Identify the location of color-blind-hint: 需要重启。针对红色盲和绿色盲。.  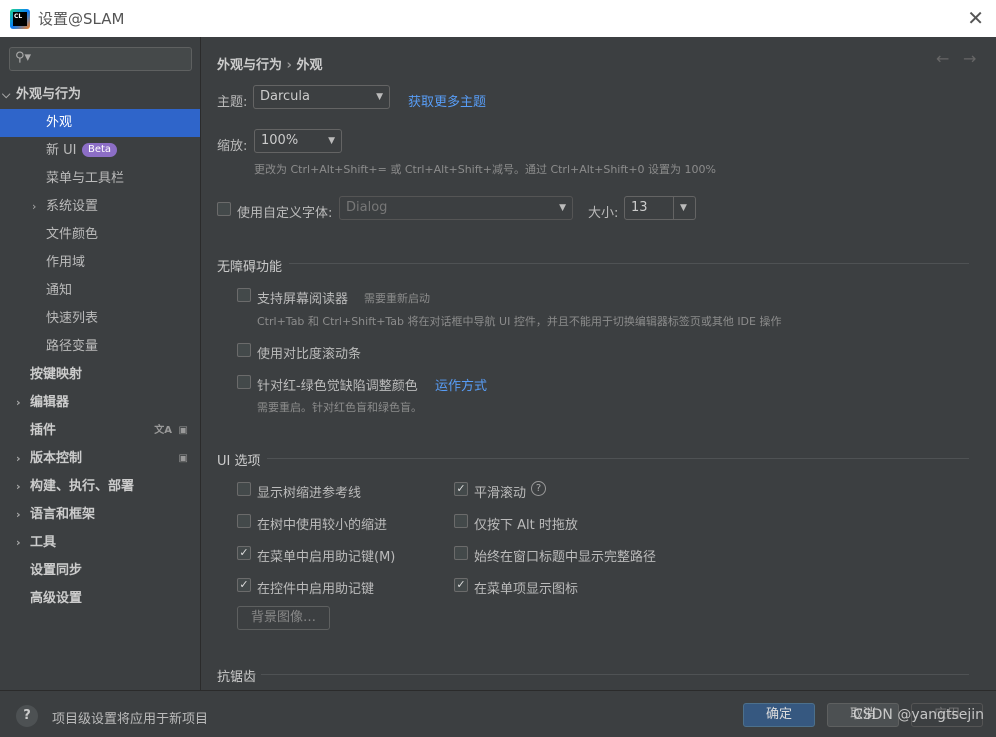
(339, 407).